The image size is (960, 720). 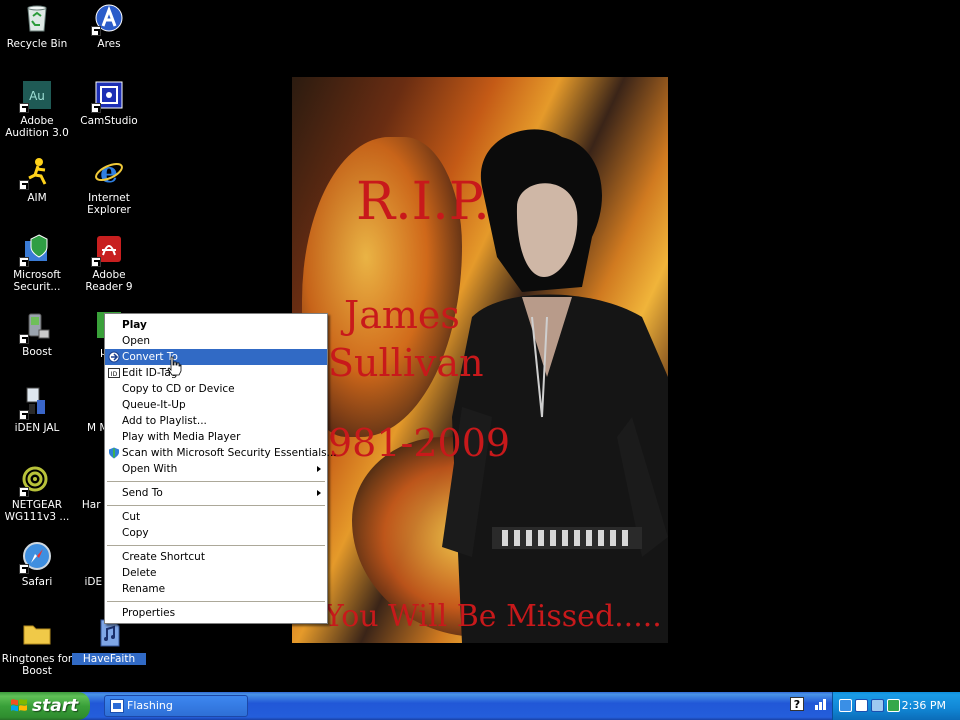 What do you see at coordinates (109, 204) in the screenshot?
I see `desktop-icon-label: Internet Explorer` at bounding box center [109, 204].